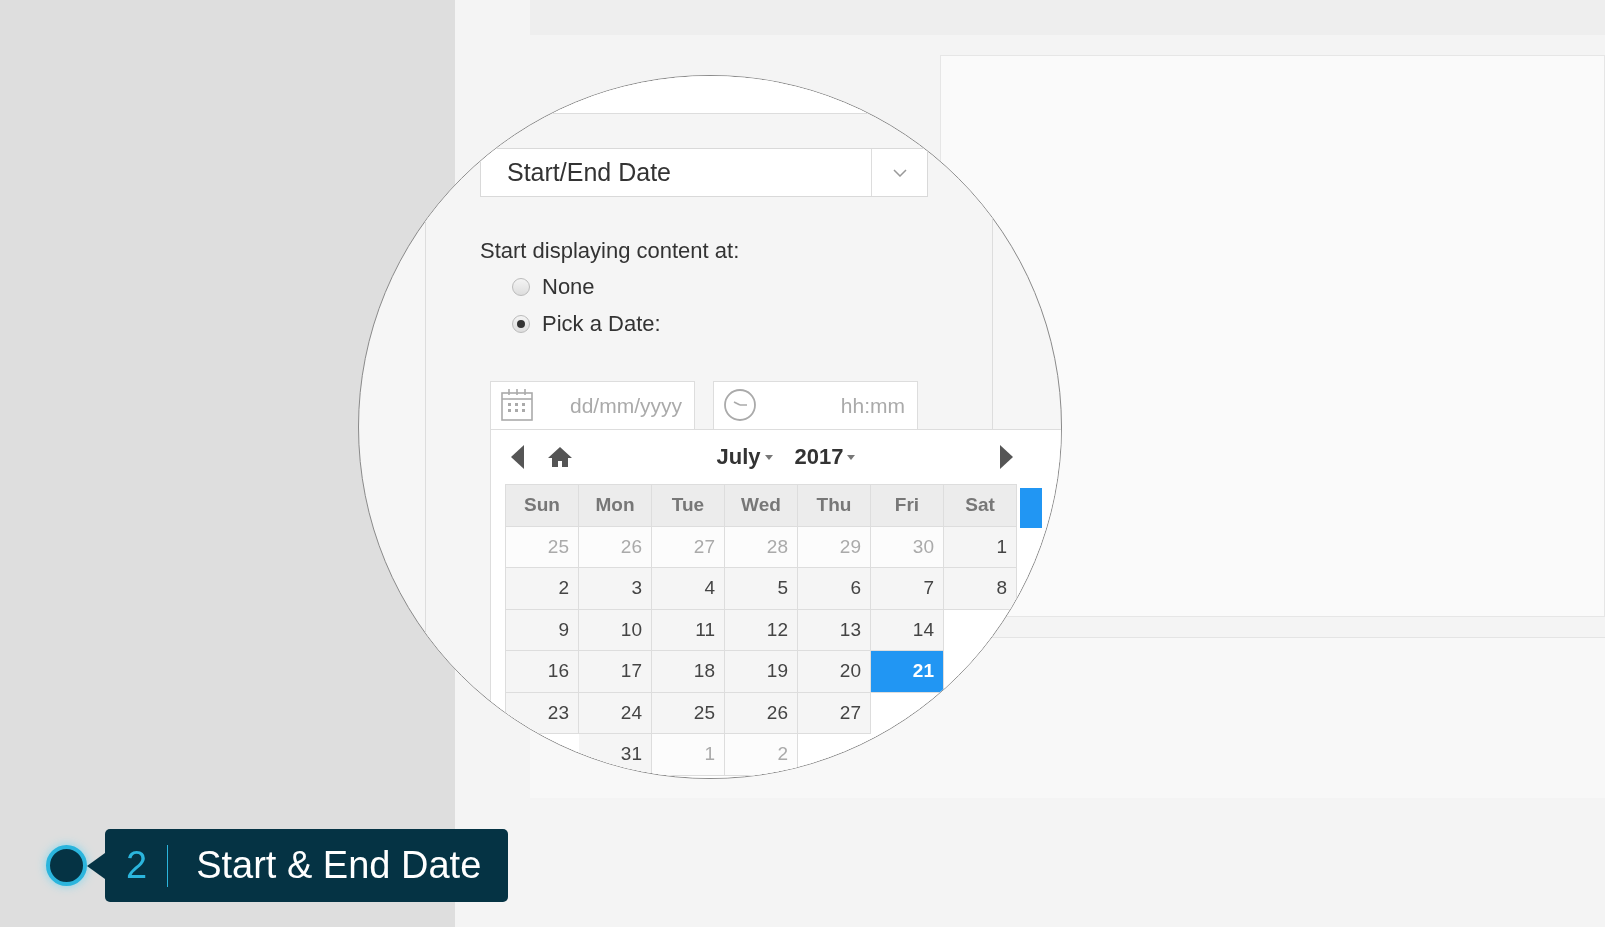 The image size is (1605, 927). I want to click on chevron-icon, so click(899, 172).